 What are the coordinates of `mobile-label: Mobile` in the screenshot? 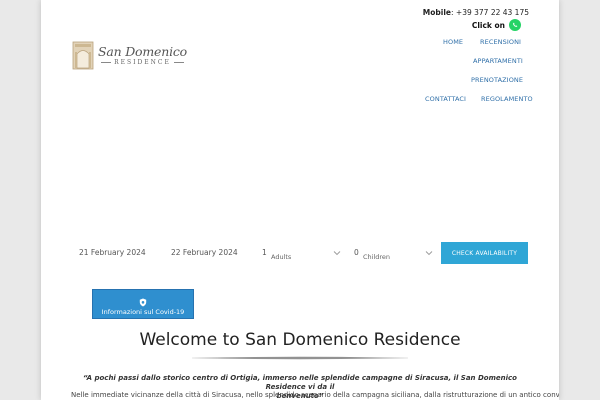 It's located at (436, 12).